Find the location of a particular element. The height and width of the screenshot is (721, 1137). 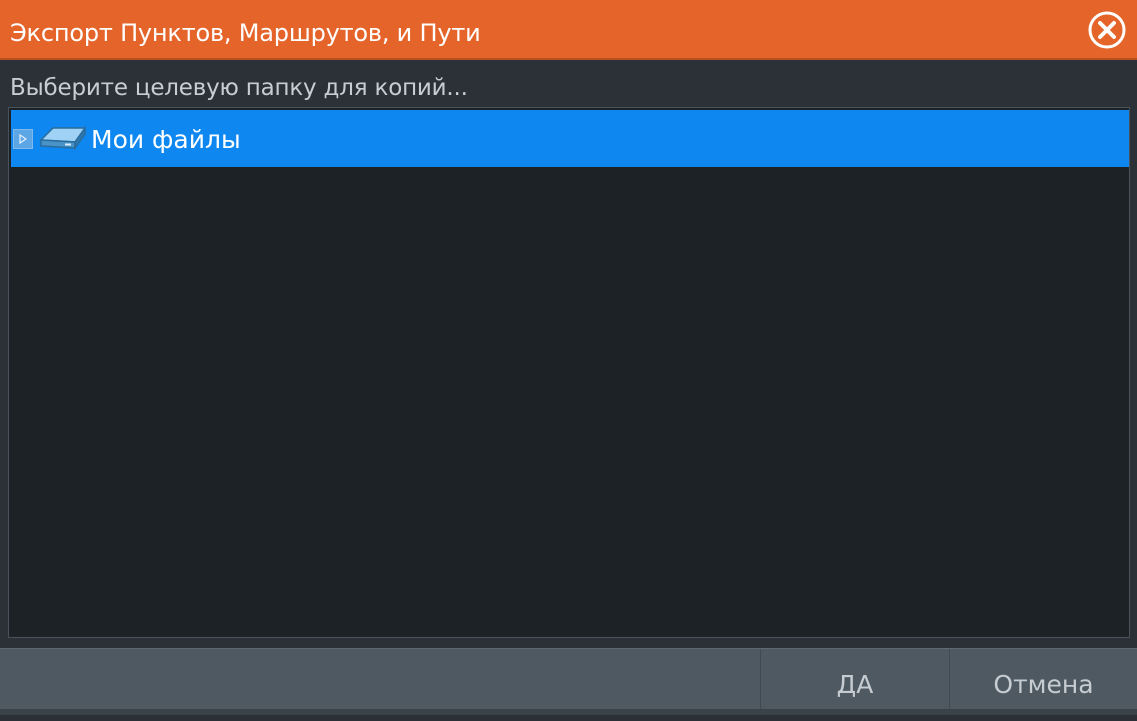

close-icon is located at coordinates (1107, 30).